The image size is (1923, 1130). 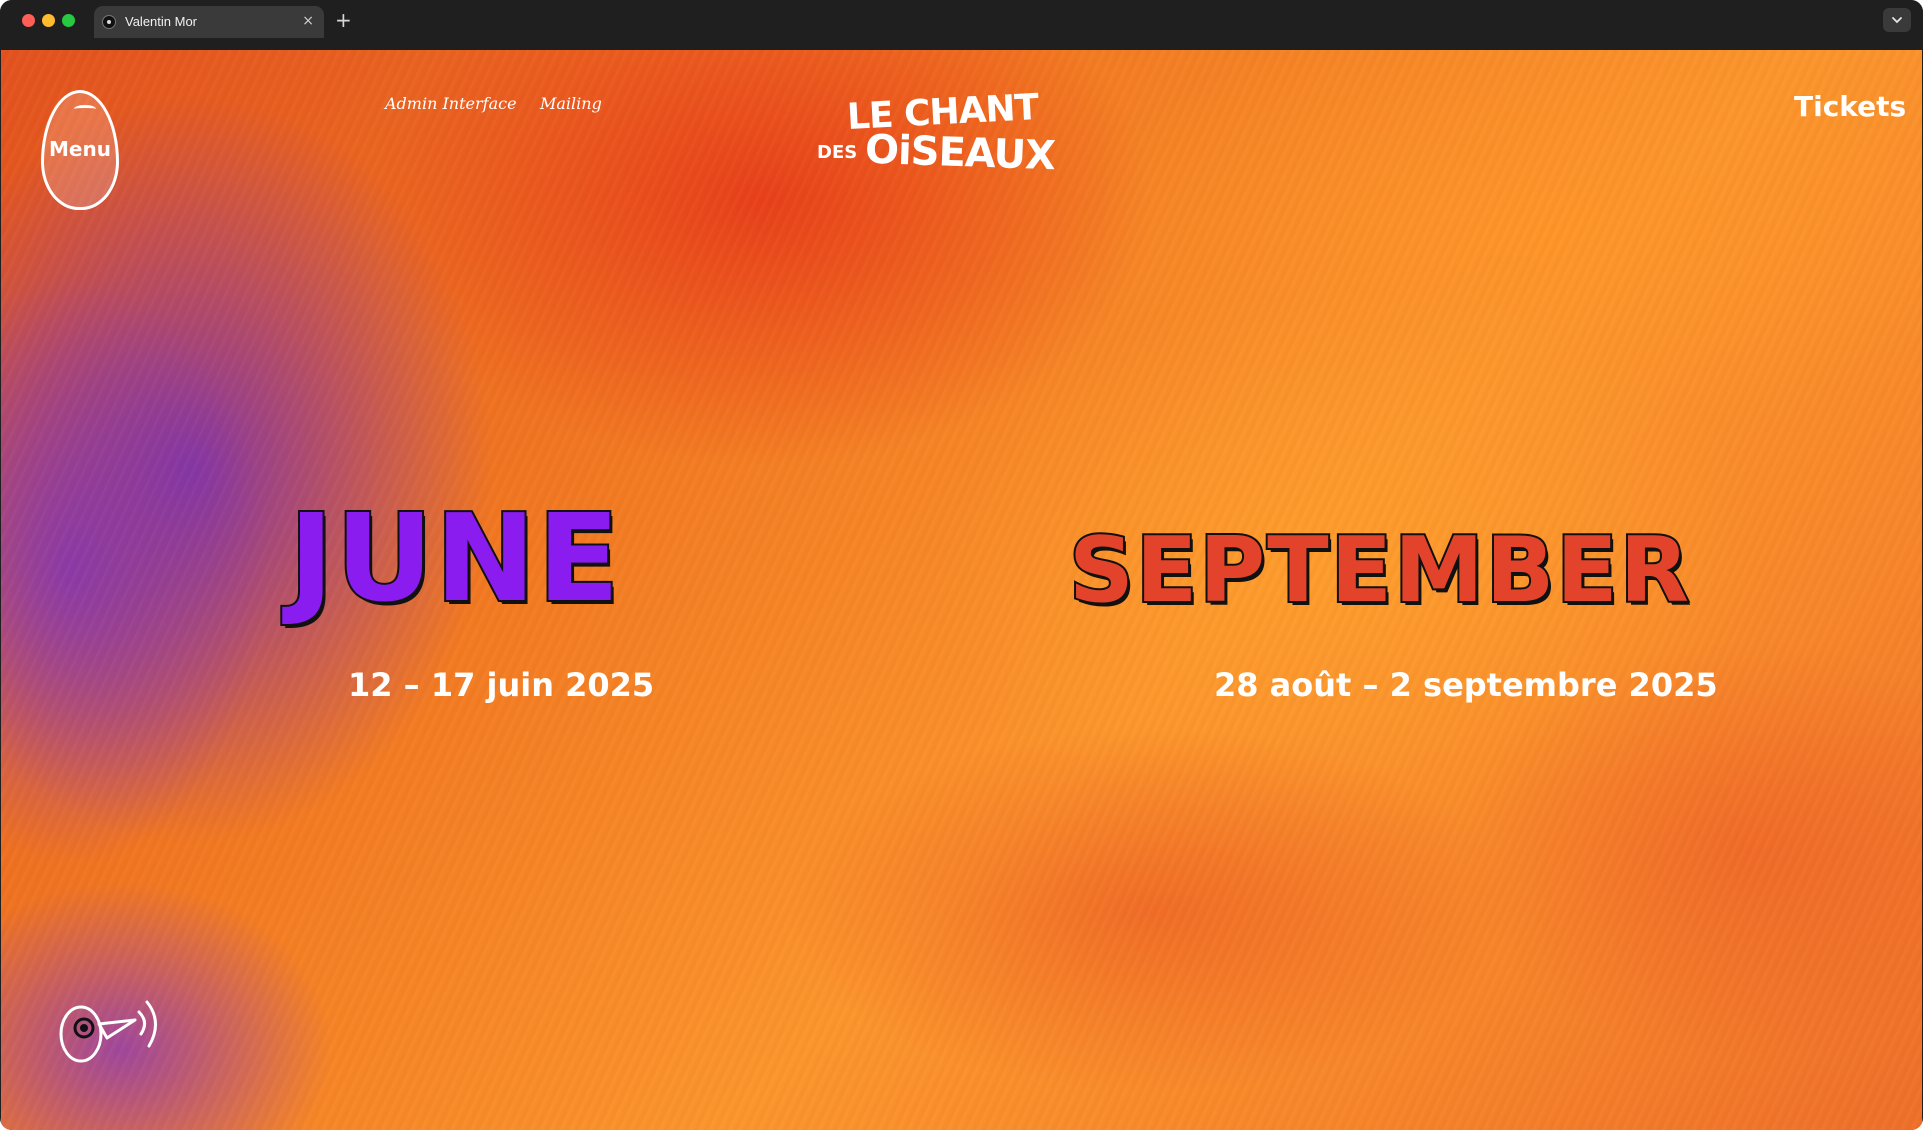 What do you see at coordinates (85, 109) in the screenshot?
I see `egg-shine-decoration` at bounding box center [85, 109].